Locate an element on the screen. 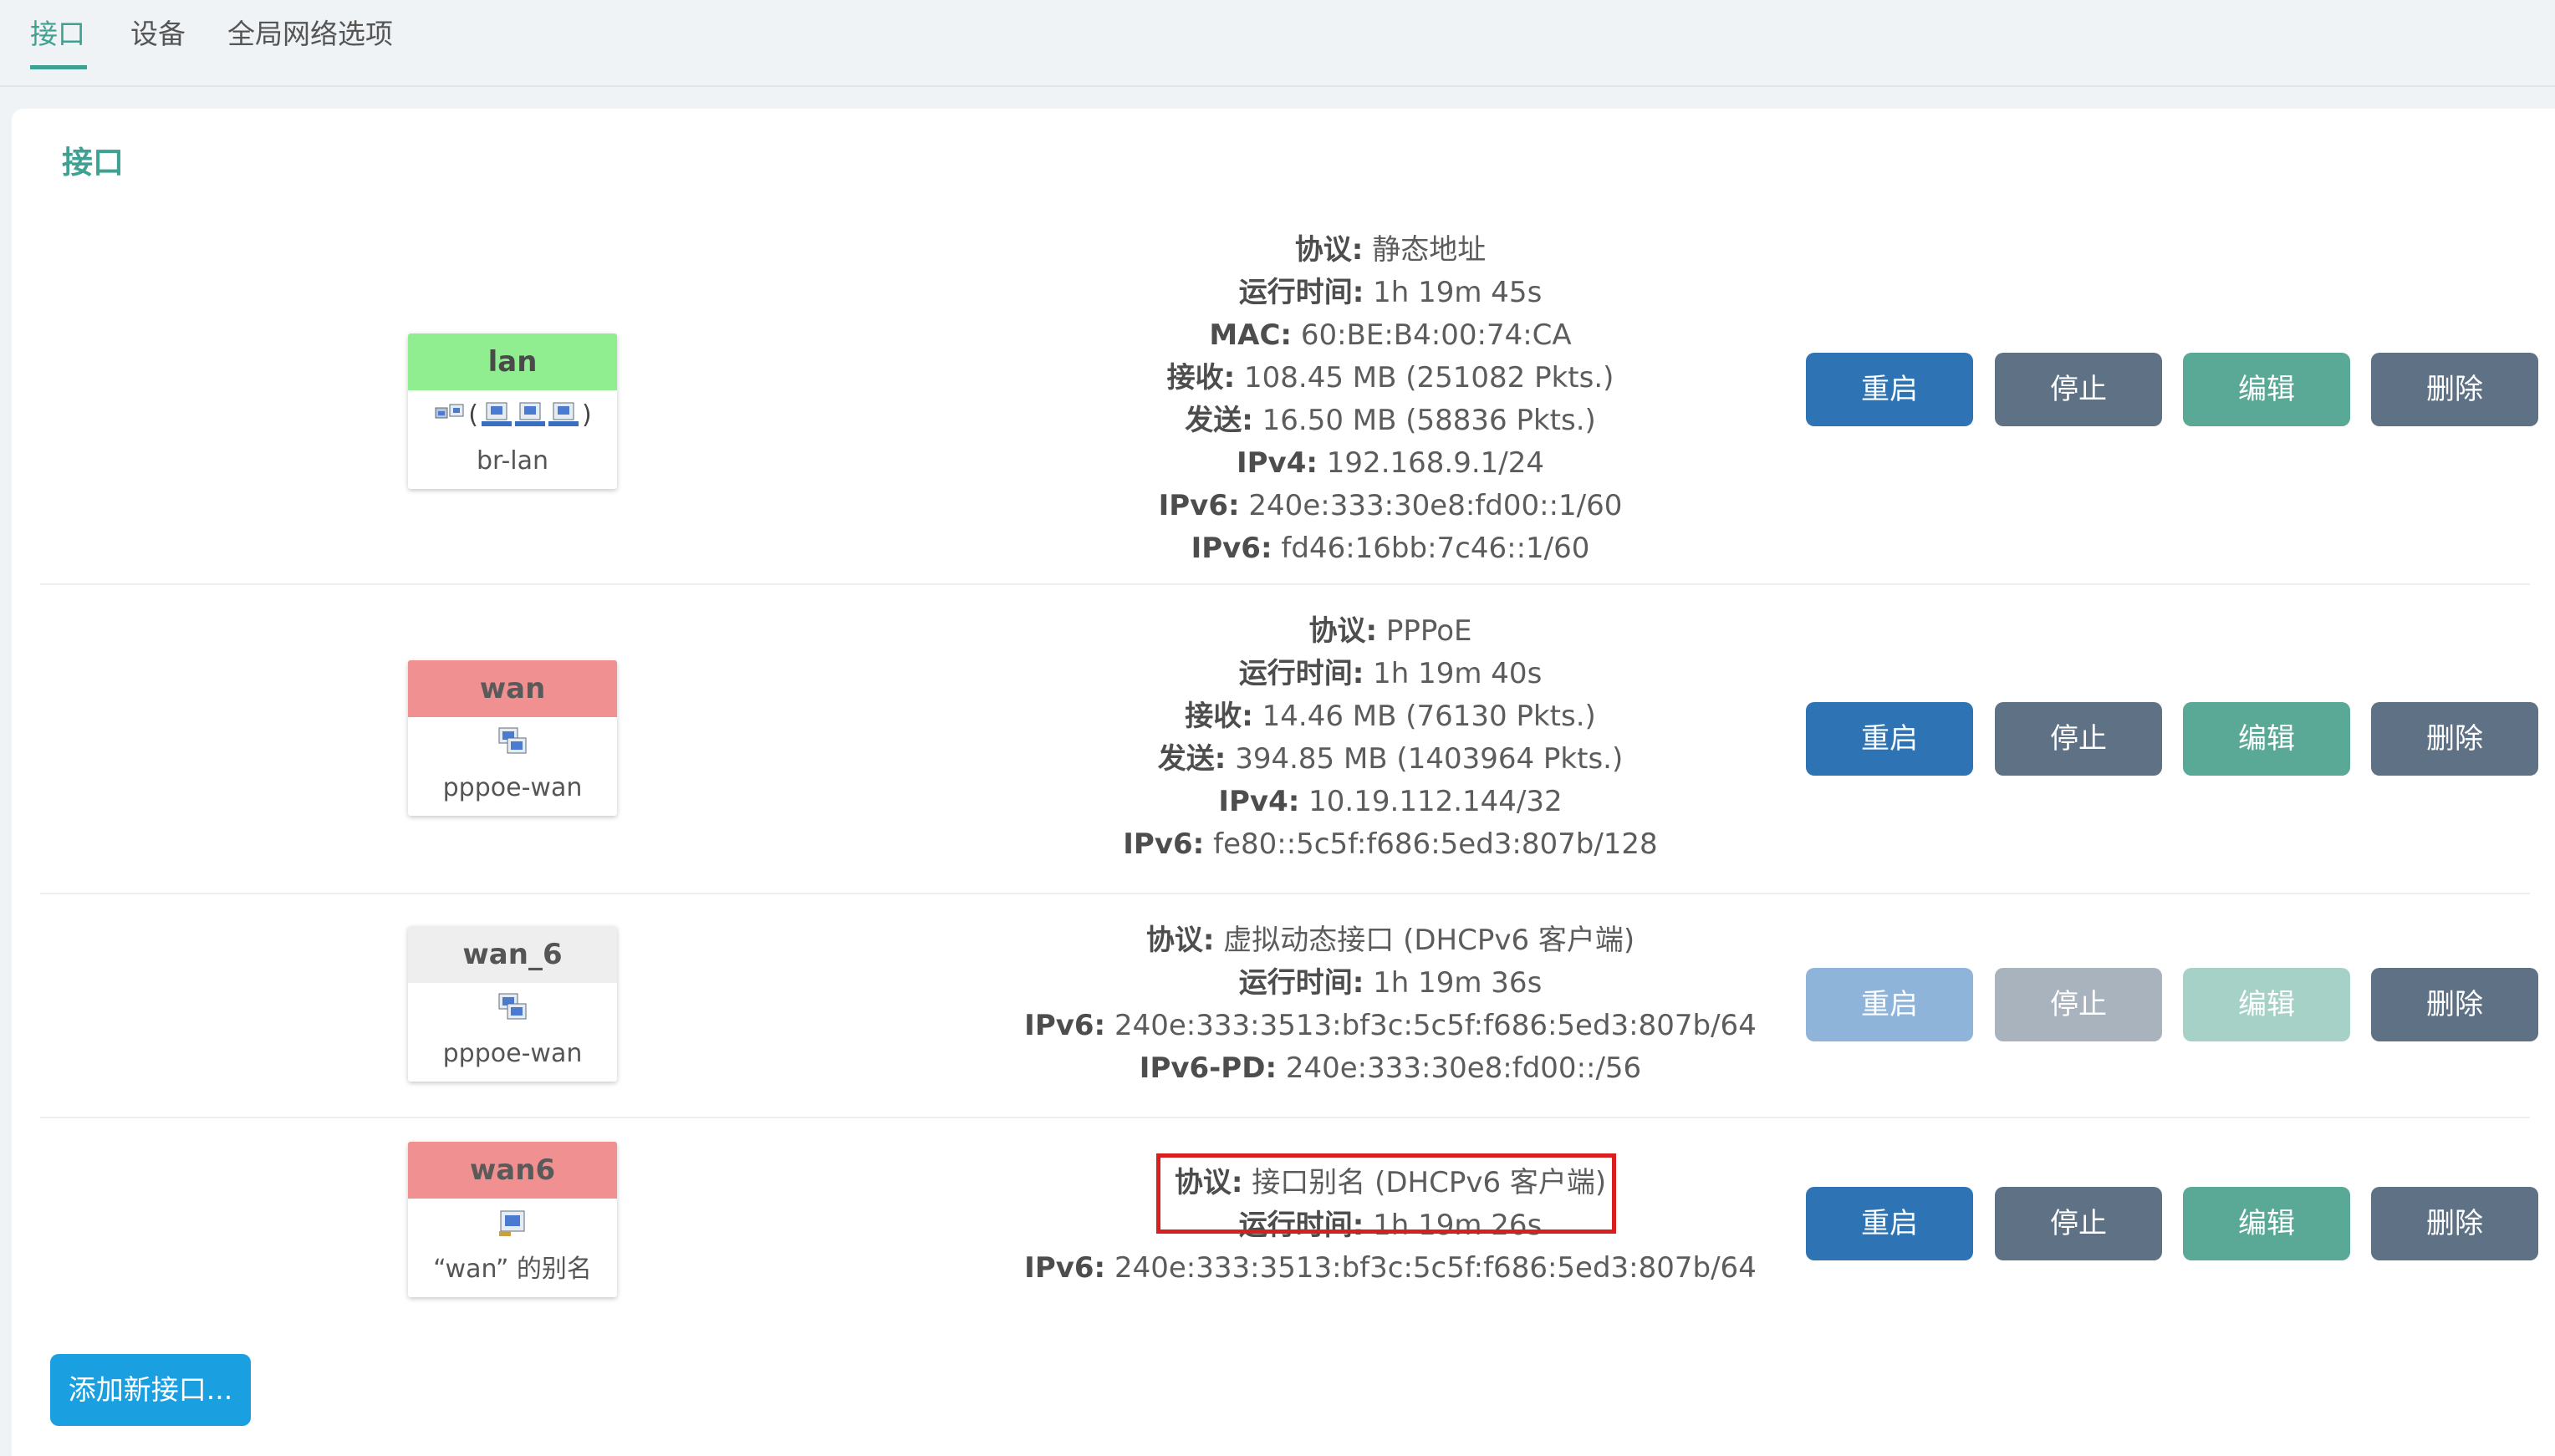 The height and width of the screenshot is (1456, 2555). info-line: 协议: PPPoE is located at coordinates (1390, 631).